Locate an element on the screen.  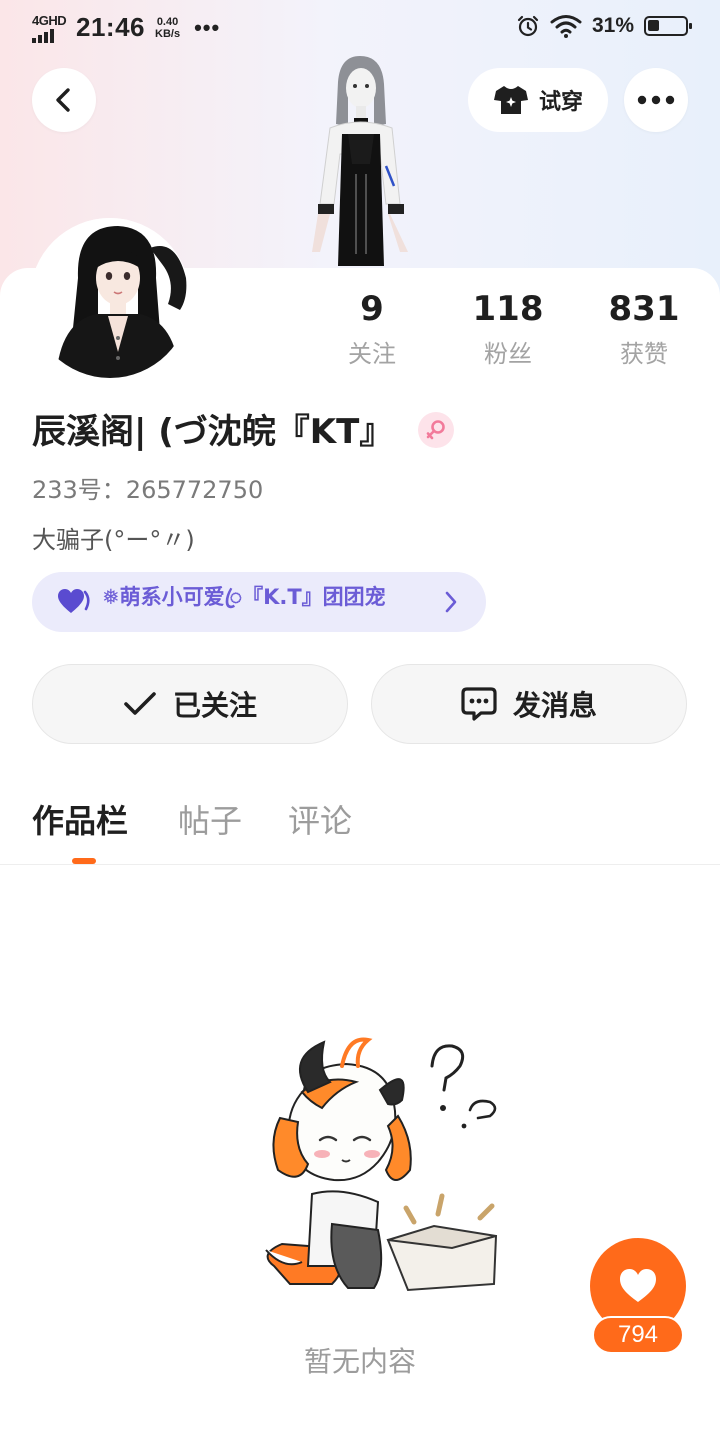
user-bio: 大骗子(°ー°〃) is located at coordinates (113, 540).